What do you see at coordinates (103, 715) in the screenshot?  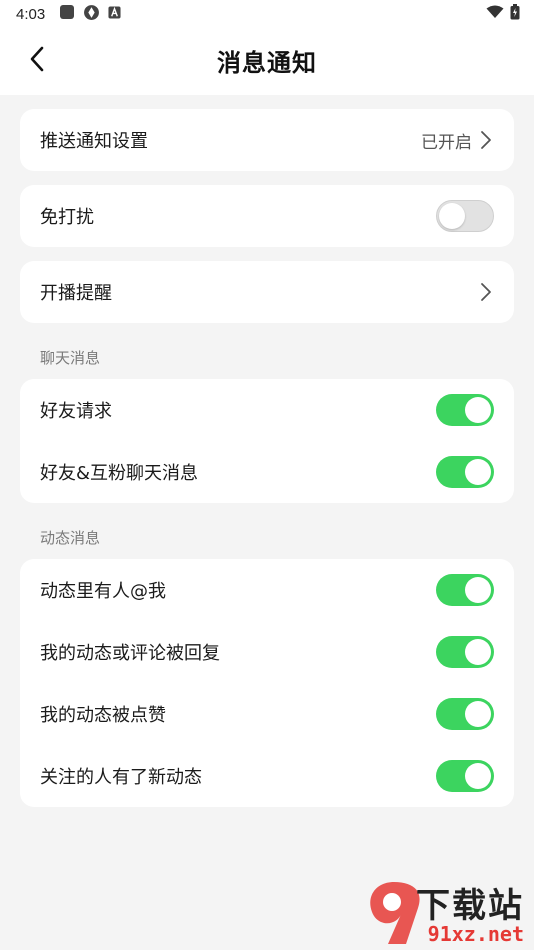 I see `like-label: 我的动态被点赞` at bounding box center [103, 715].